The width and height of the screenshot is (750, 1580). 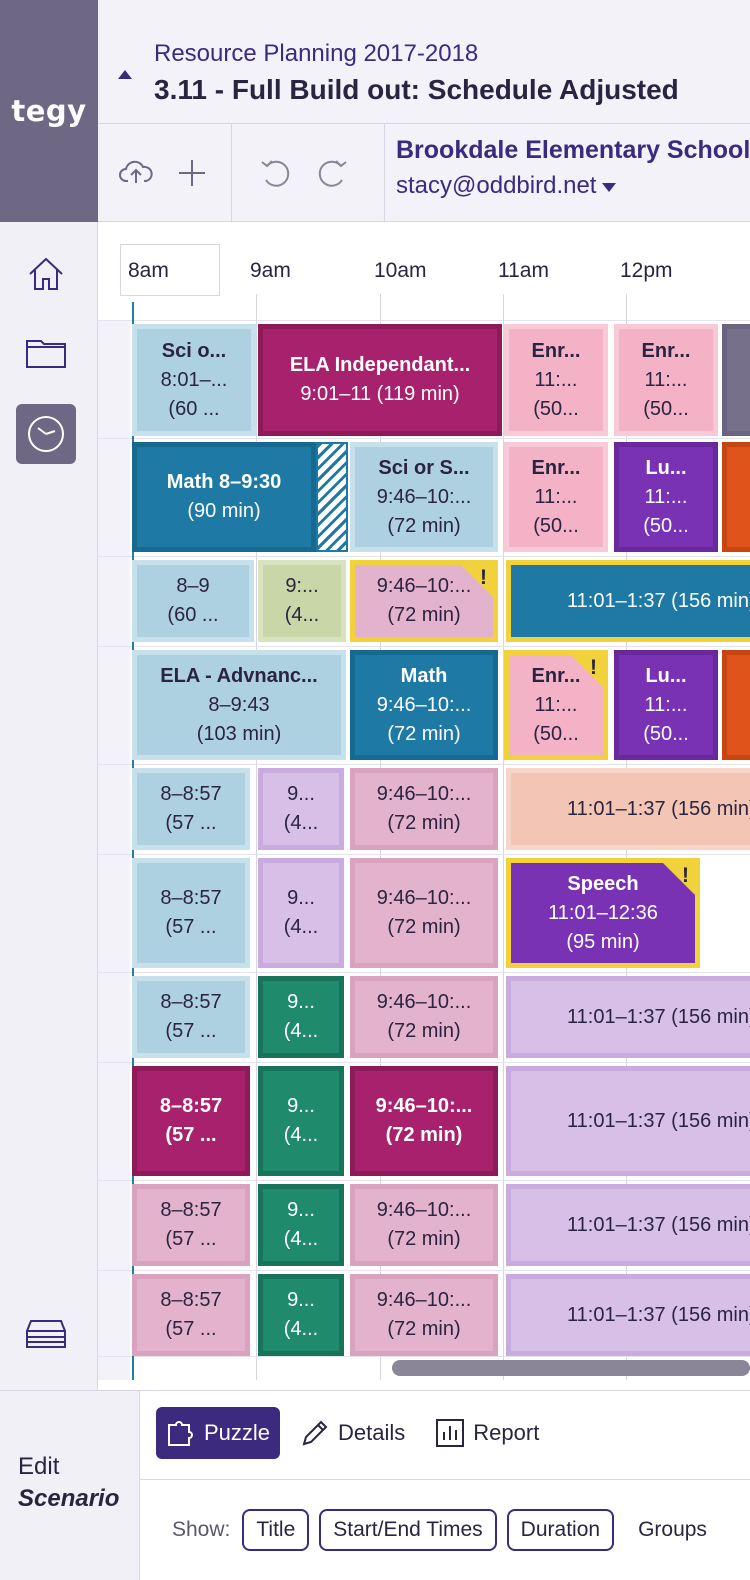 I want to click on schedule-block: Math 8–9:30 (90 min), so click(x=224, y=497).